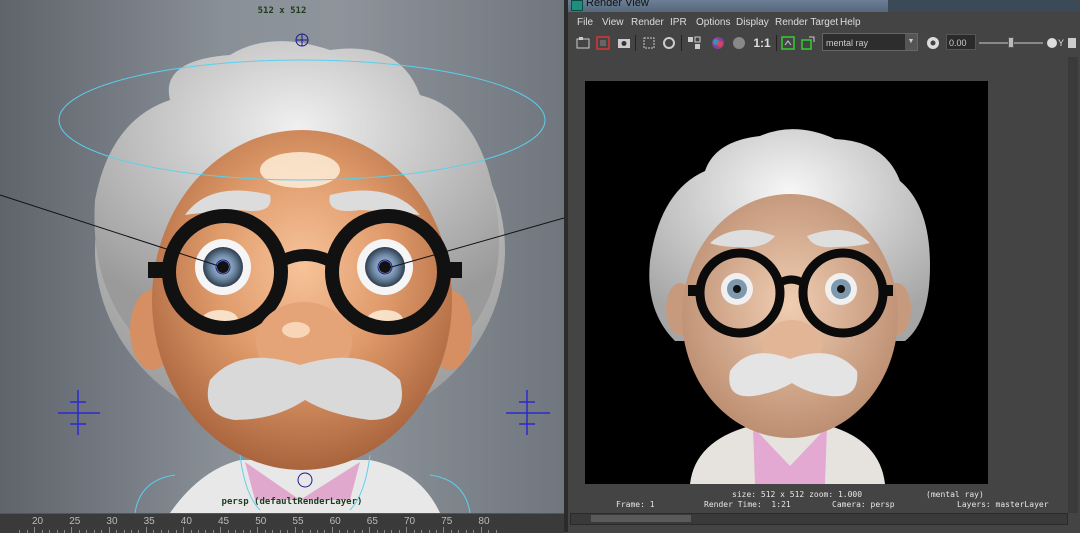 This screenshot has height=533, width=1080. I want to click on horizontal-scrollbar, so click(819, 519).